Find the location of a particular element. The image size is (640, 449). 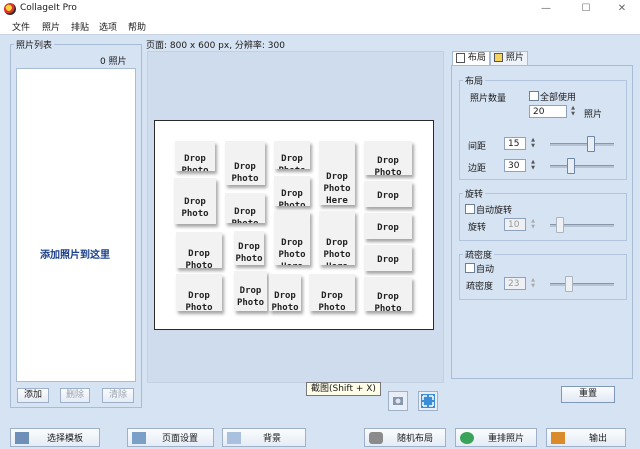

rotate-label: 旋转 is located at coordinates (477, 228).